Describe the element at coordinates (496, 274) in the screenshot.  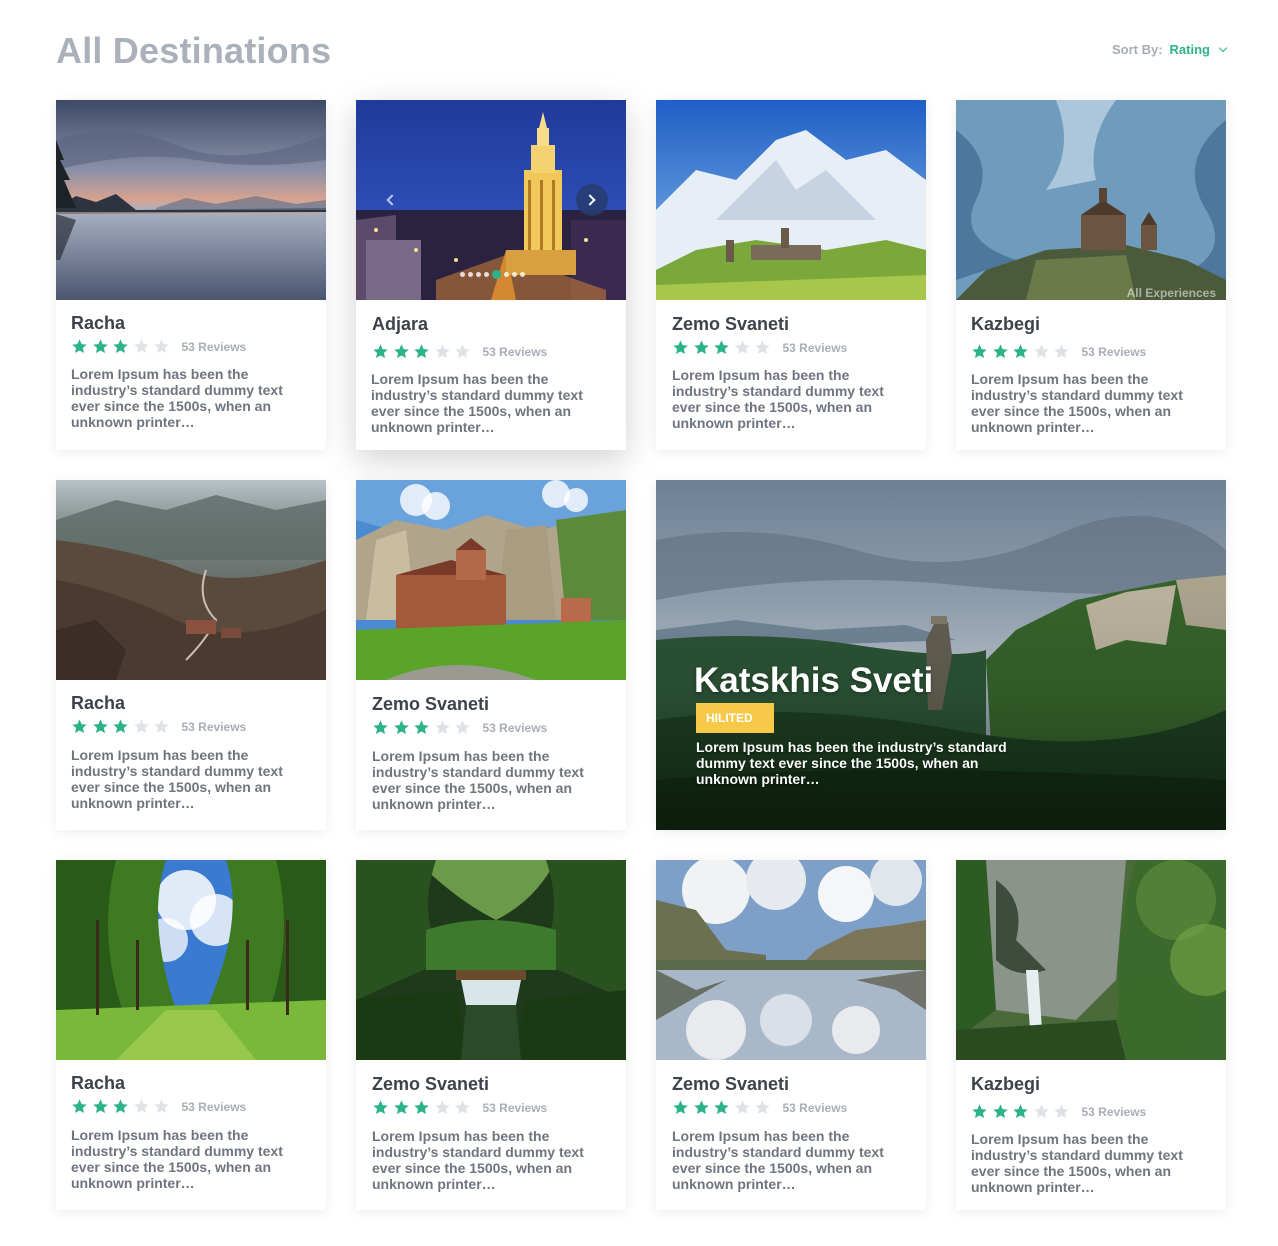
I see `carousel-dot-active` at that location.